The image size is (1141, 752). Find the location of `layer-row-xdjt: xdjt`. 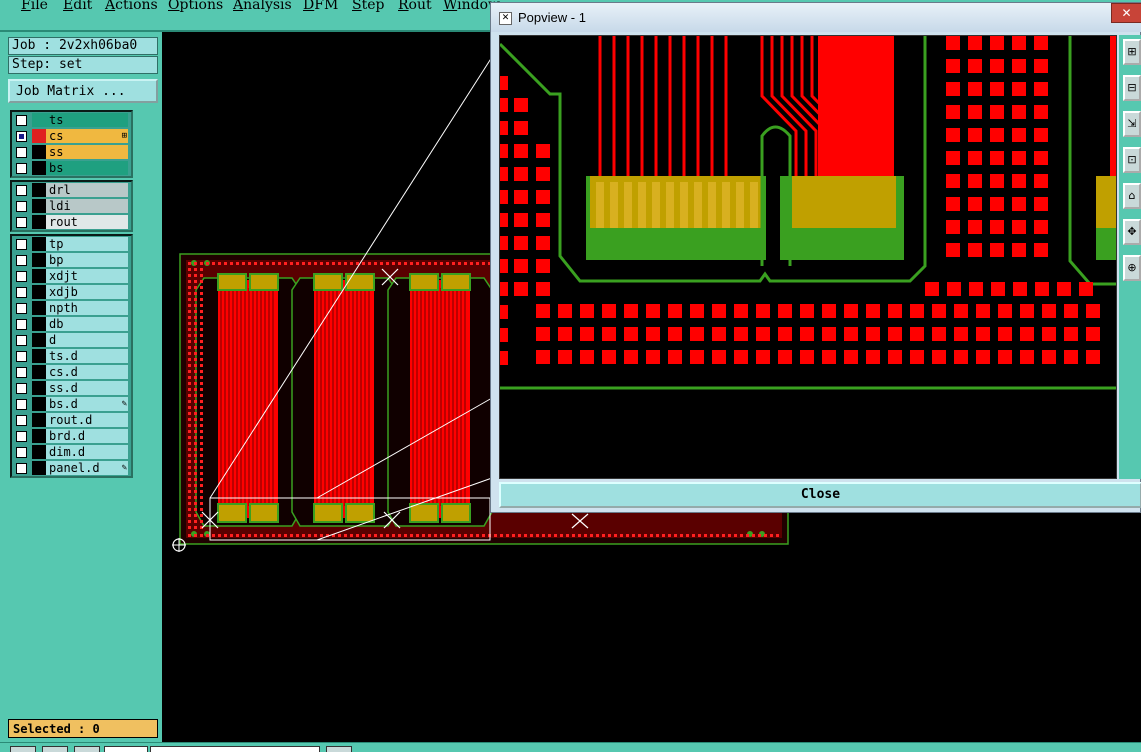

layer-row-xdjt: xdjt is located at coordinates (71, 276).